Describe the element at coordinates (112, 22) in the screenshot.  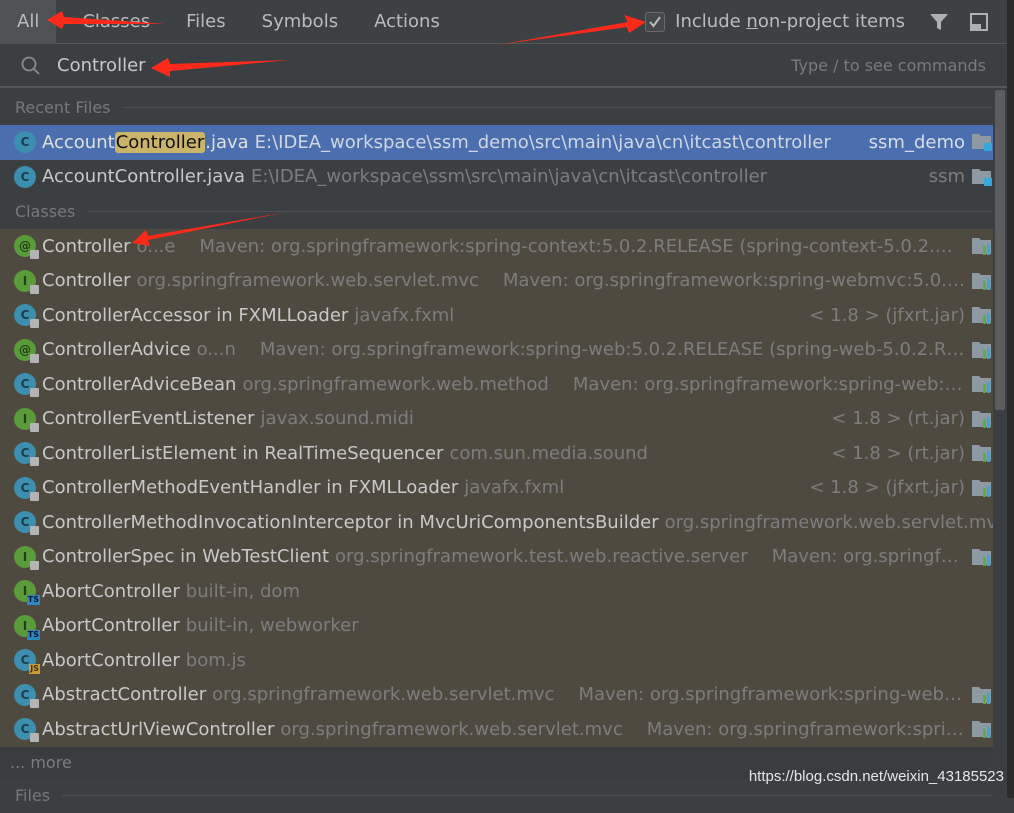
I see `tab-classes: Classes` at that location.